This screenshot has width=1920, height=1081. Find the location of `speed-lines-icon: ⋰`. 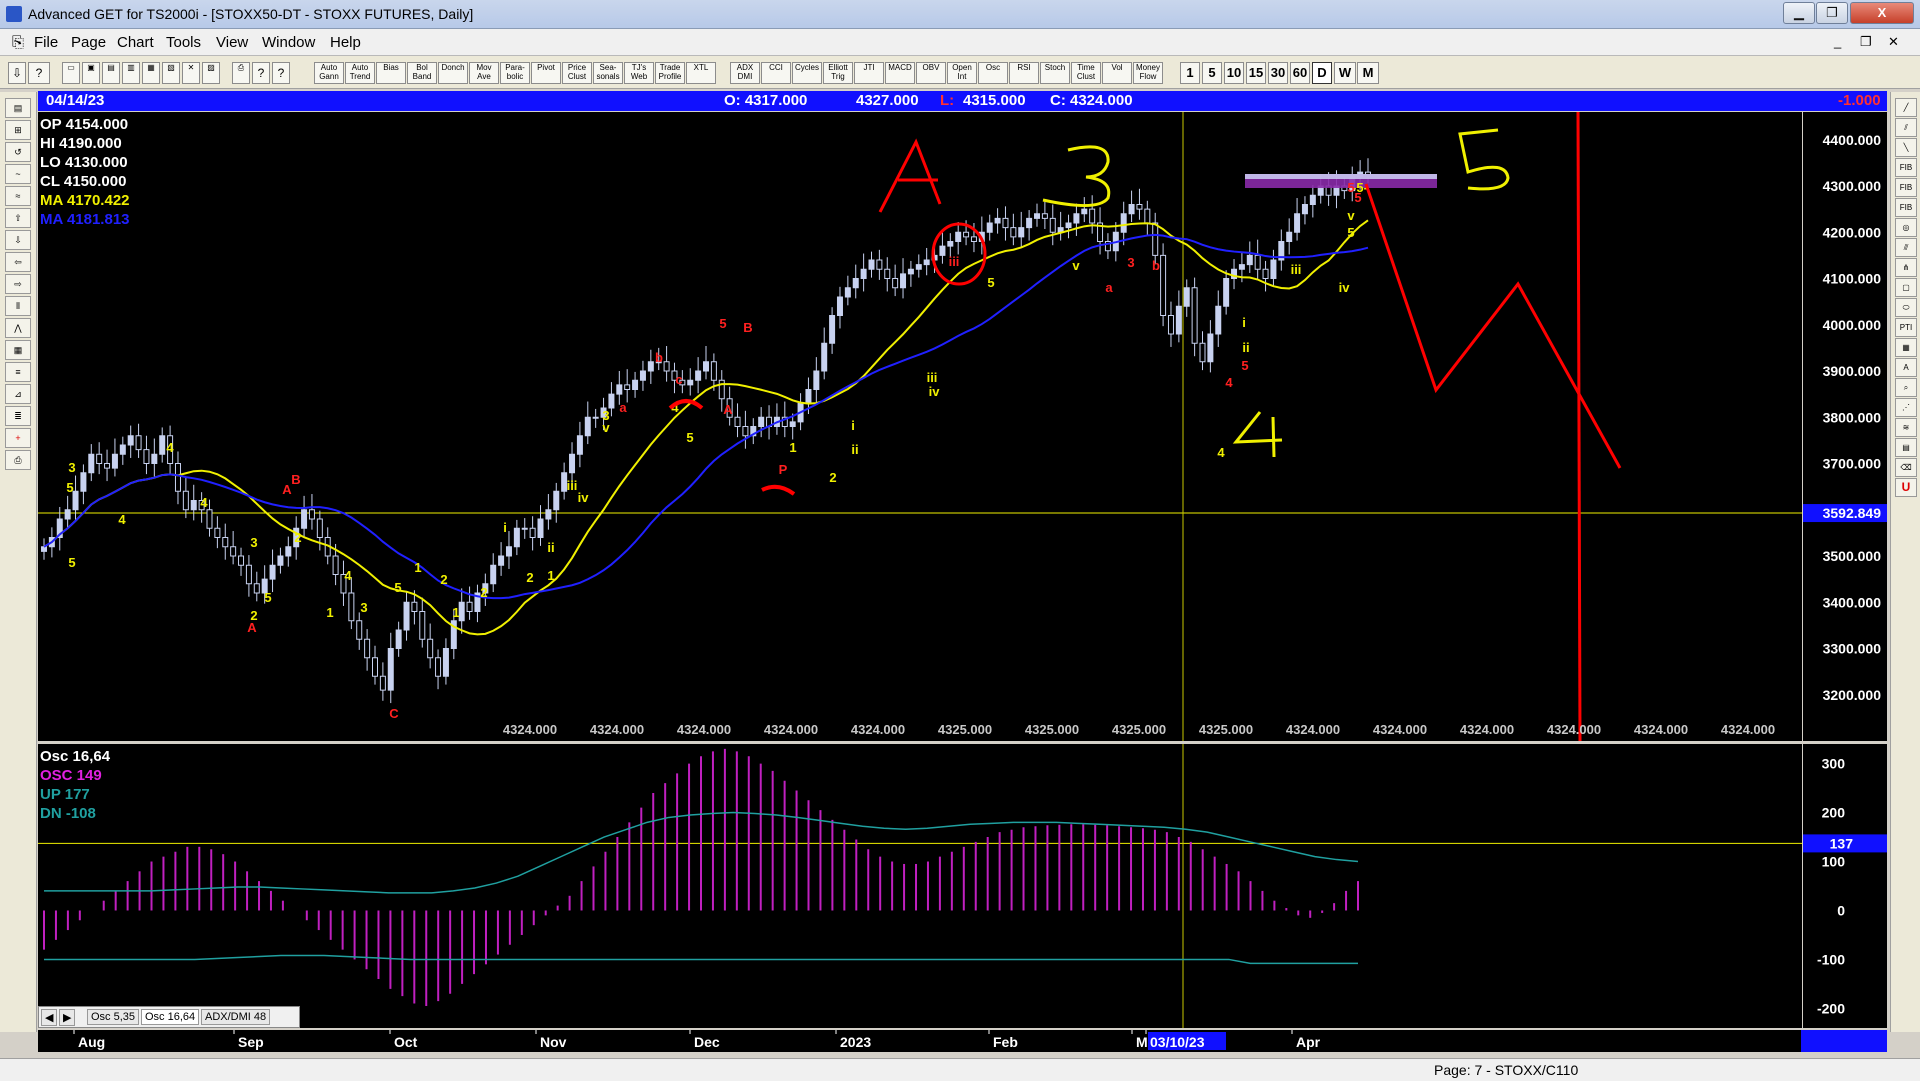

speed-lines-icon: ⋰ is located at coordinates (1906, 407).